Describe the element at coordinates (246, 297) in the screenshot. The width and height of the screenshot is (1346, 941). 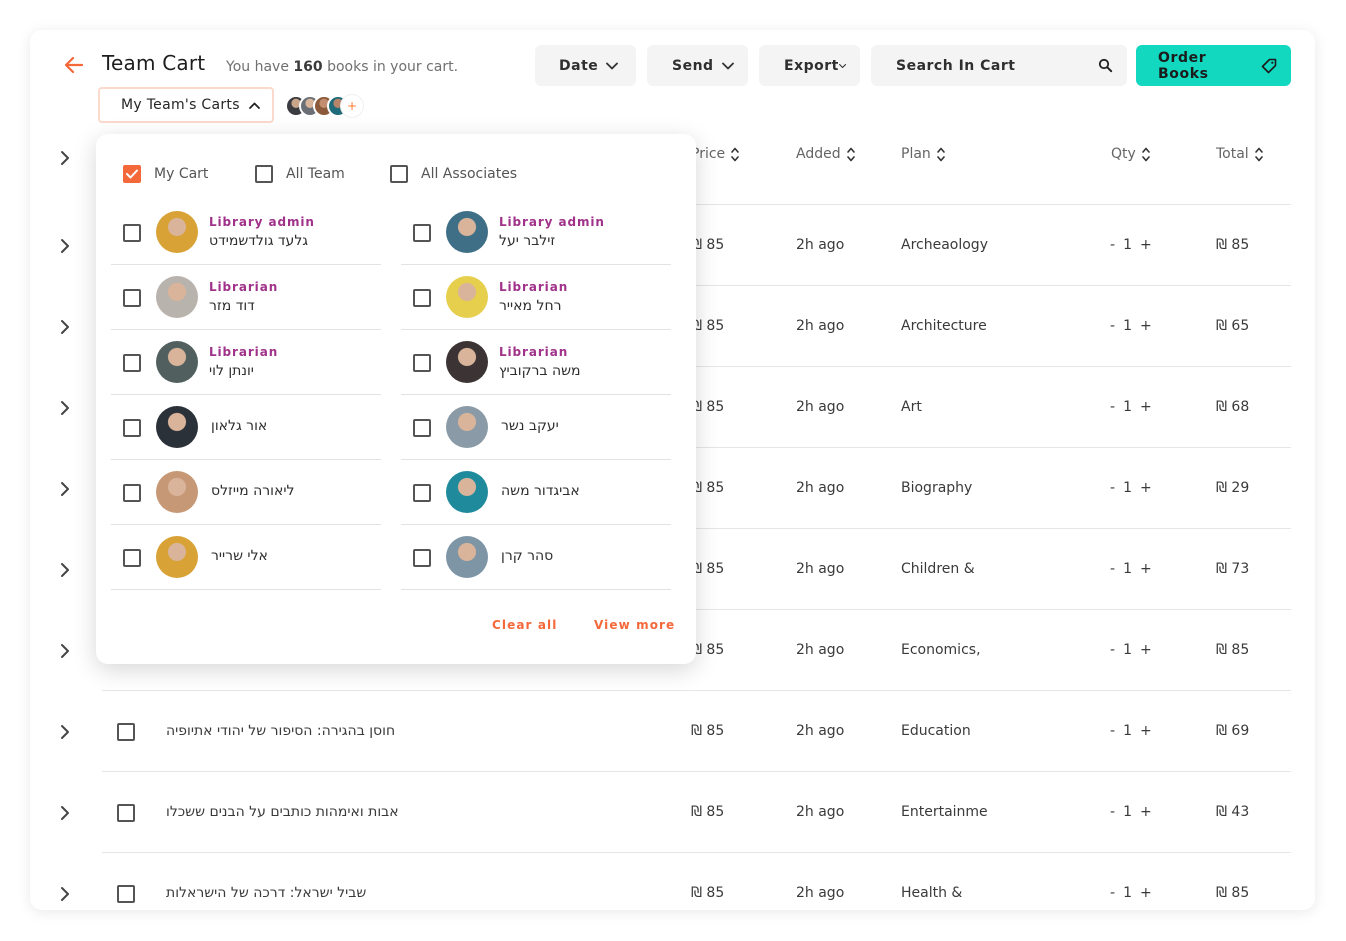
I see `member-item: Librarian דוד מזר` at that location.